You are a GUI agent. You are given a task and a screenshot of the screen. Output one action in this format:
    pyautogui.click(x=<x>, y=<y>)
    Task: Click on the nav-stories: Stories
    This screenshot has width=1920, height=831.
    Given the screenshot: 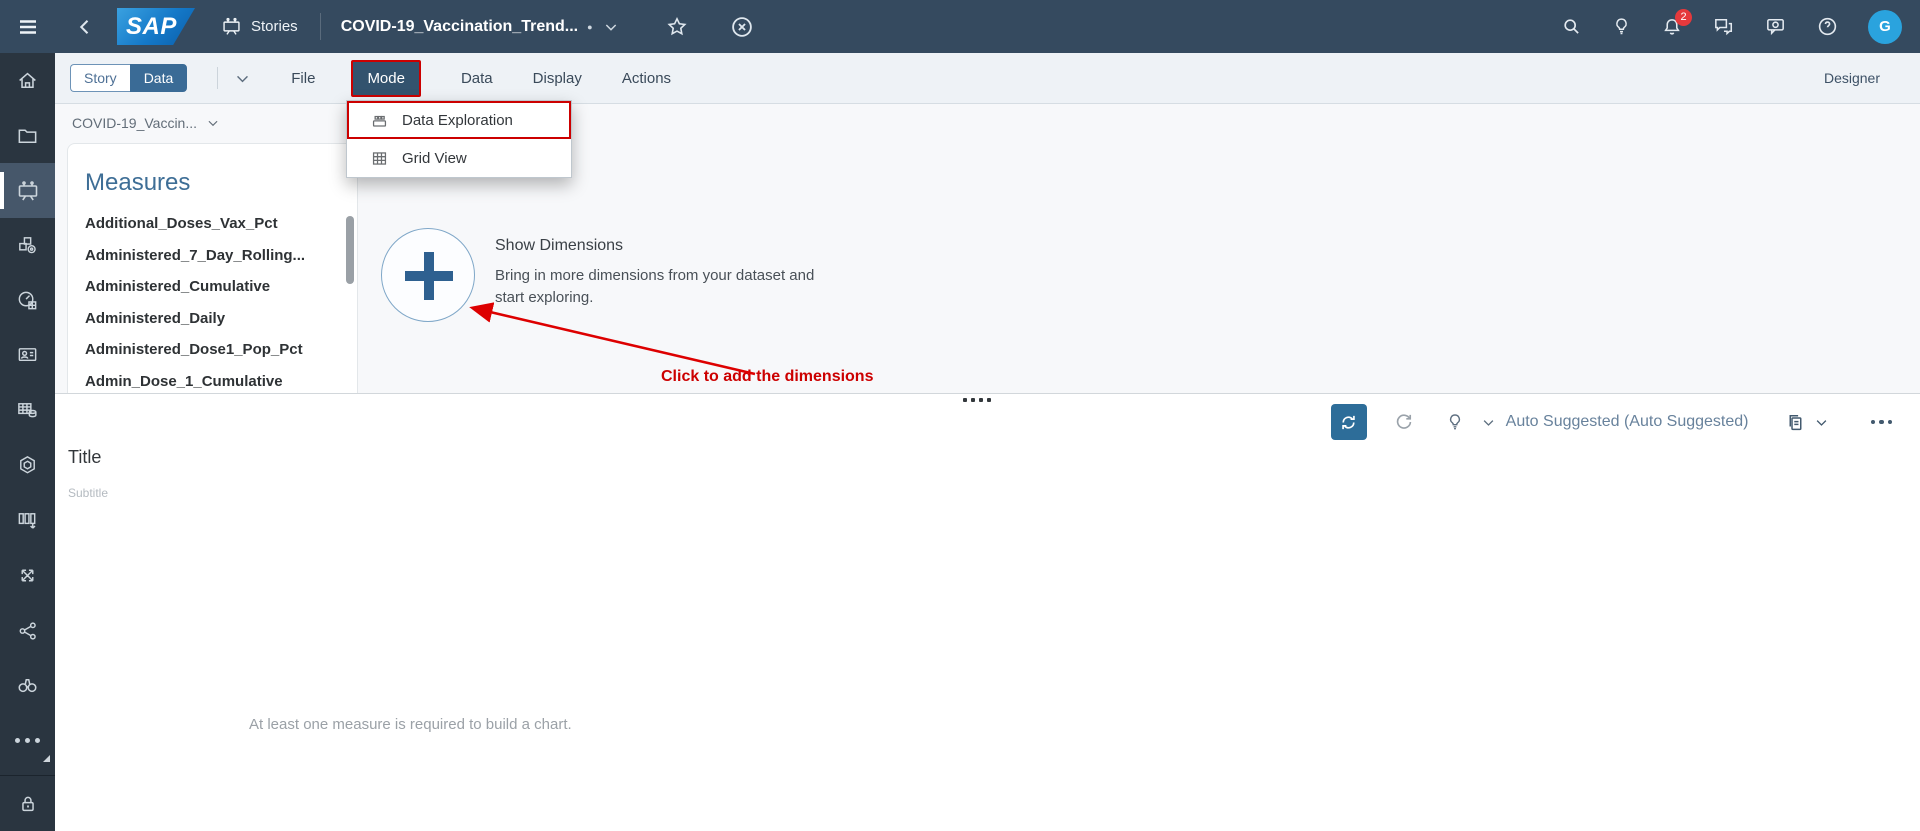 What is the action you would take?
    pyautogui.click(x=259, y=26)
    